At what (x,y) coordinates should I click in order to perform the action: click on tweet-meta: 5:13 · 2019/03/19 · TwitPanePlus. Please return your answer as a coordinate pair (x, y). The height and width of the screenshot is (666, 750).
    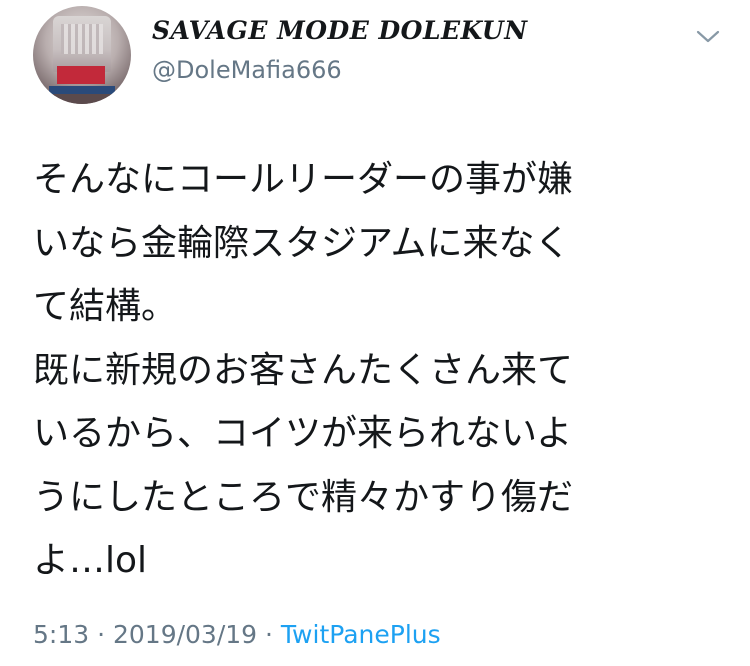
    Looking at the image, I should click on (237, 634).